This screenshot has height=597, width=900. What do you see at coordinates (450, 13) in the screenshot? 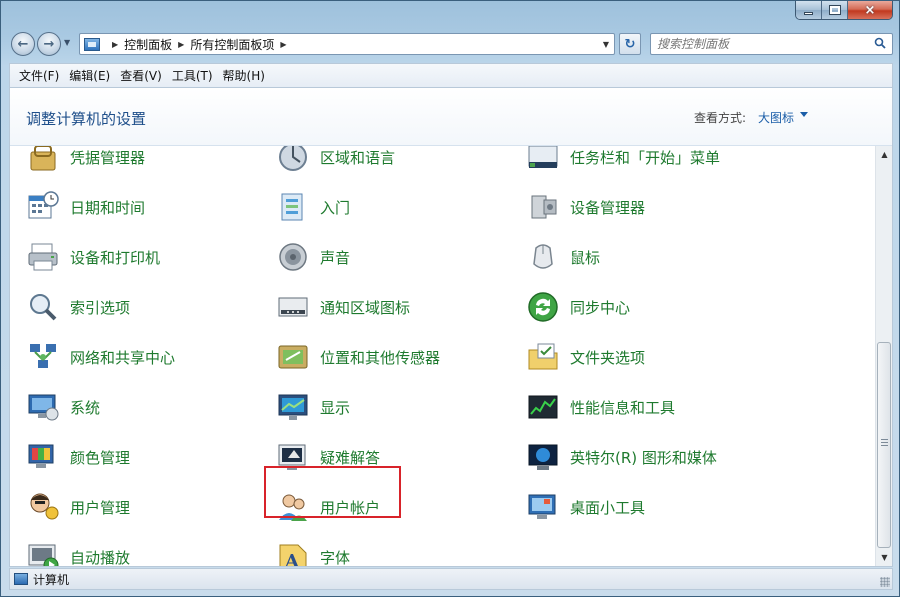
I see `title-bar: ×` at bounding box center [450, 13].